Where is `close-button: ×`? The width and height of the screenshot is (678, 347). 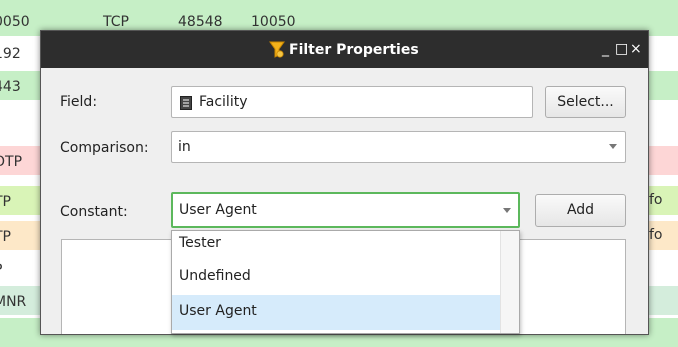 close-button: × is located at coordinates (636, 49).